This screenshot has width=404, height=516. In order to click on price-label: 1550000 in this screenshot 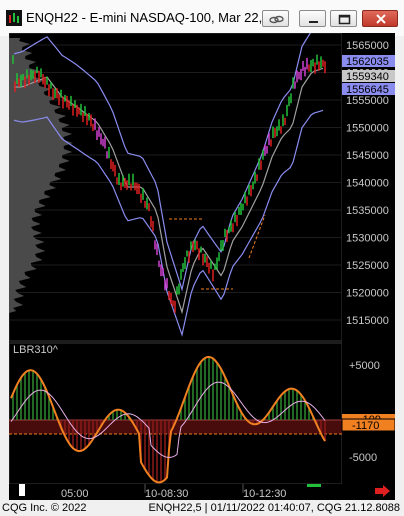, I will do `click(367, 129)`.